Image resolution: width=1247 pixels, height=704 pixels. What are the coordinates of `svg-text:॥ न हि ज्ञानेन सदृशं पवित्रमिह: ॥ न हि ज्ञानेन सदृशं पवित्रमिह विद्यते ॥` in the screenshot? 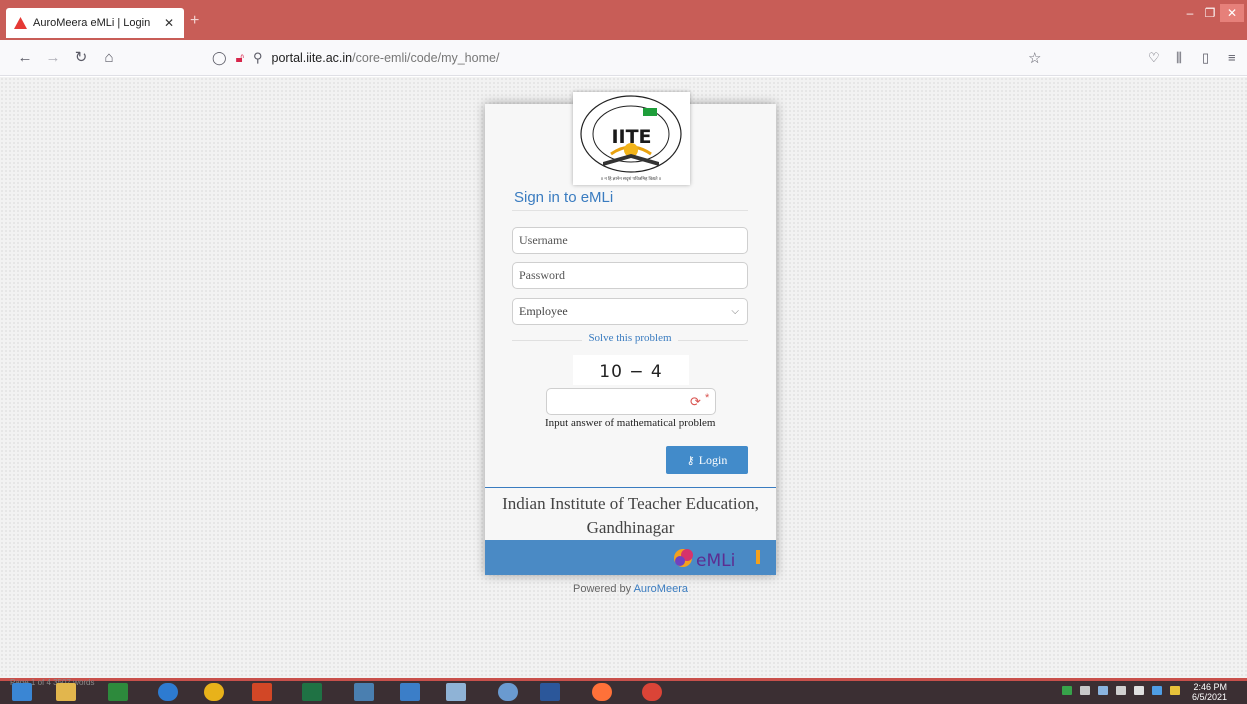 It's located at (631, 178).